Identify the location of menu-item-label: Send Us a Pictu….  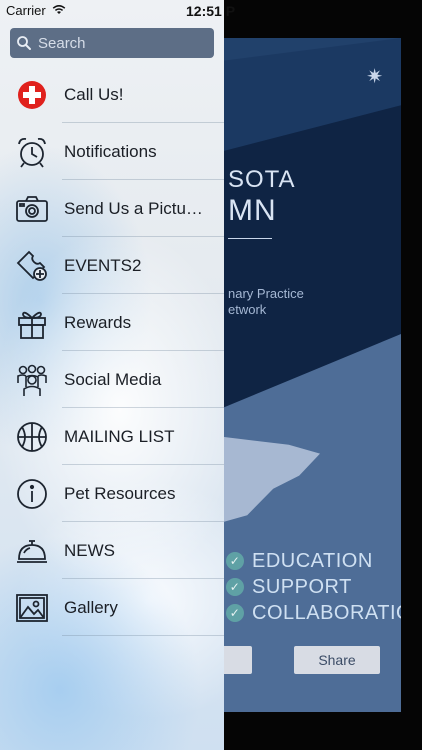
(133, 208).